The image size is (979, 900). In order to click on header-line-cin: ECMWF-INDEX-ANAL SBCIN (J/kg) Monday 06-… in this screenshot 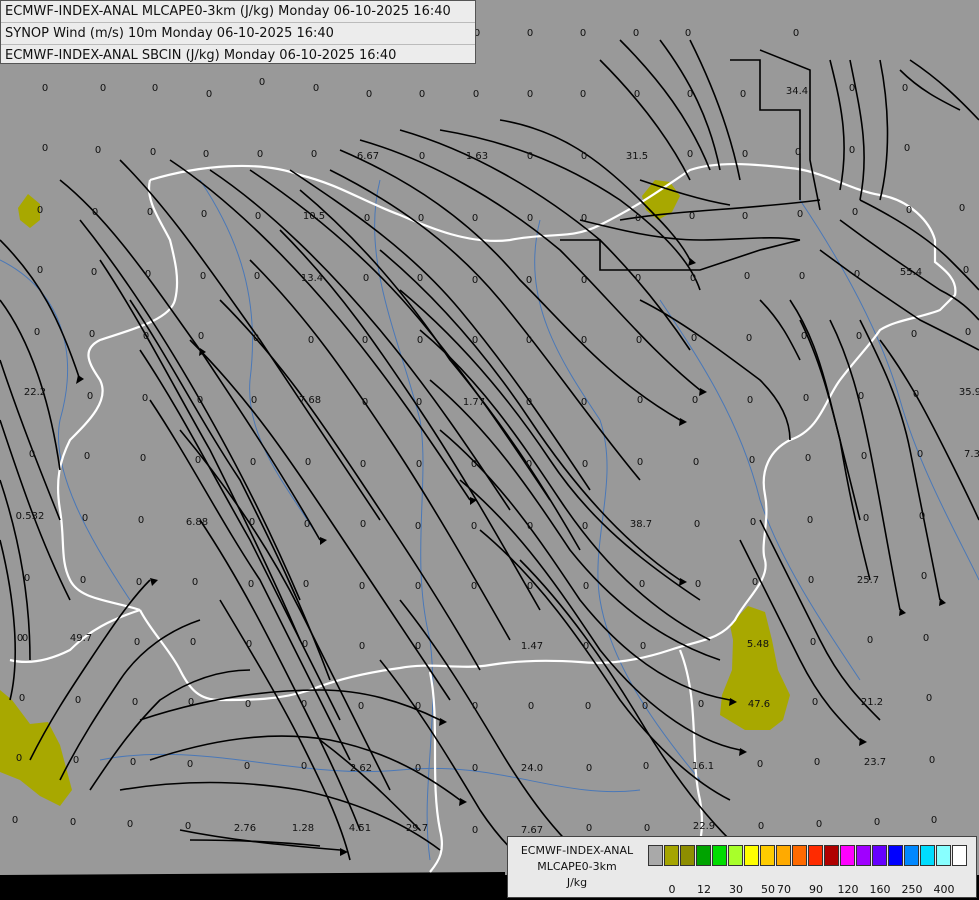, I will do `click(201, 55)`.